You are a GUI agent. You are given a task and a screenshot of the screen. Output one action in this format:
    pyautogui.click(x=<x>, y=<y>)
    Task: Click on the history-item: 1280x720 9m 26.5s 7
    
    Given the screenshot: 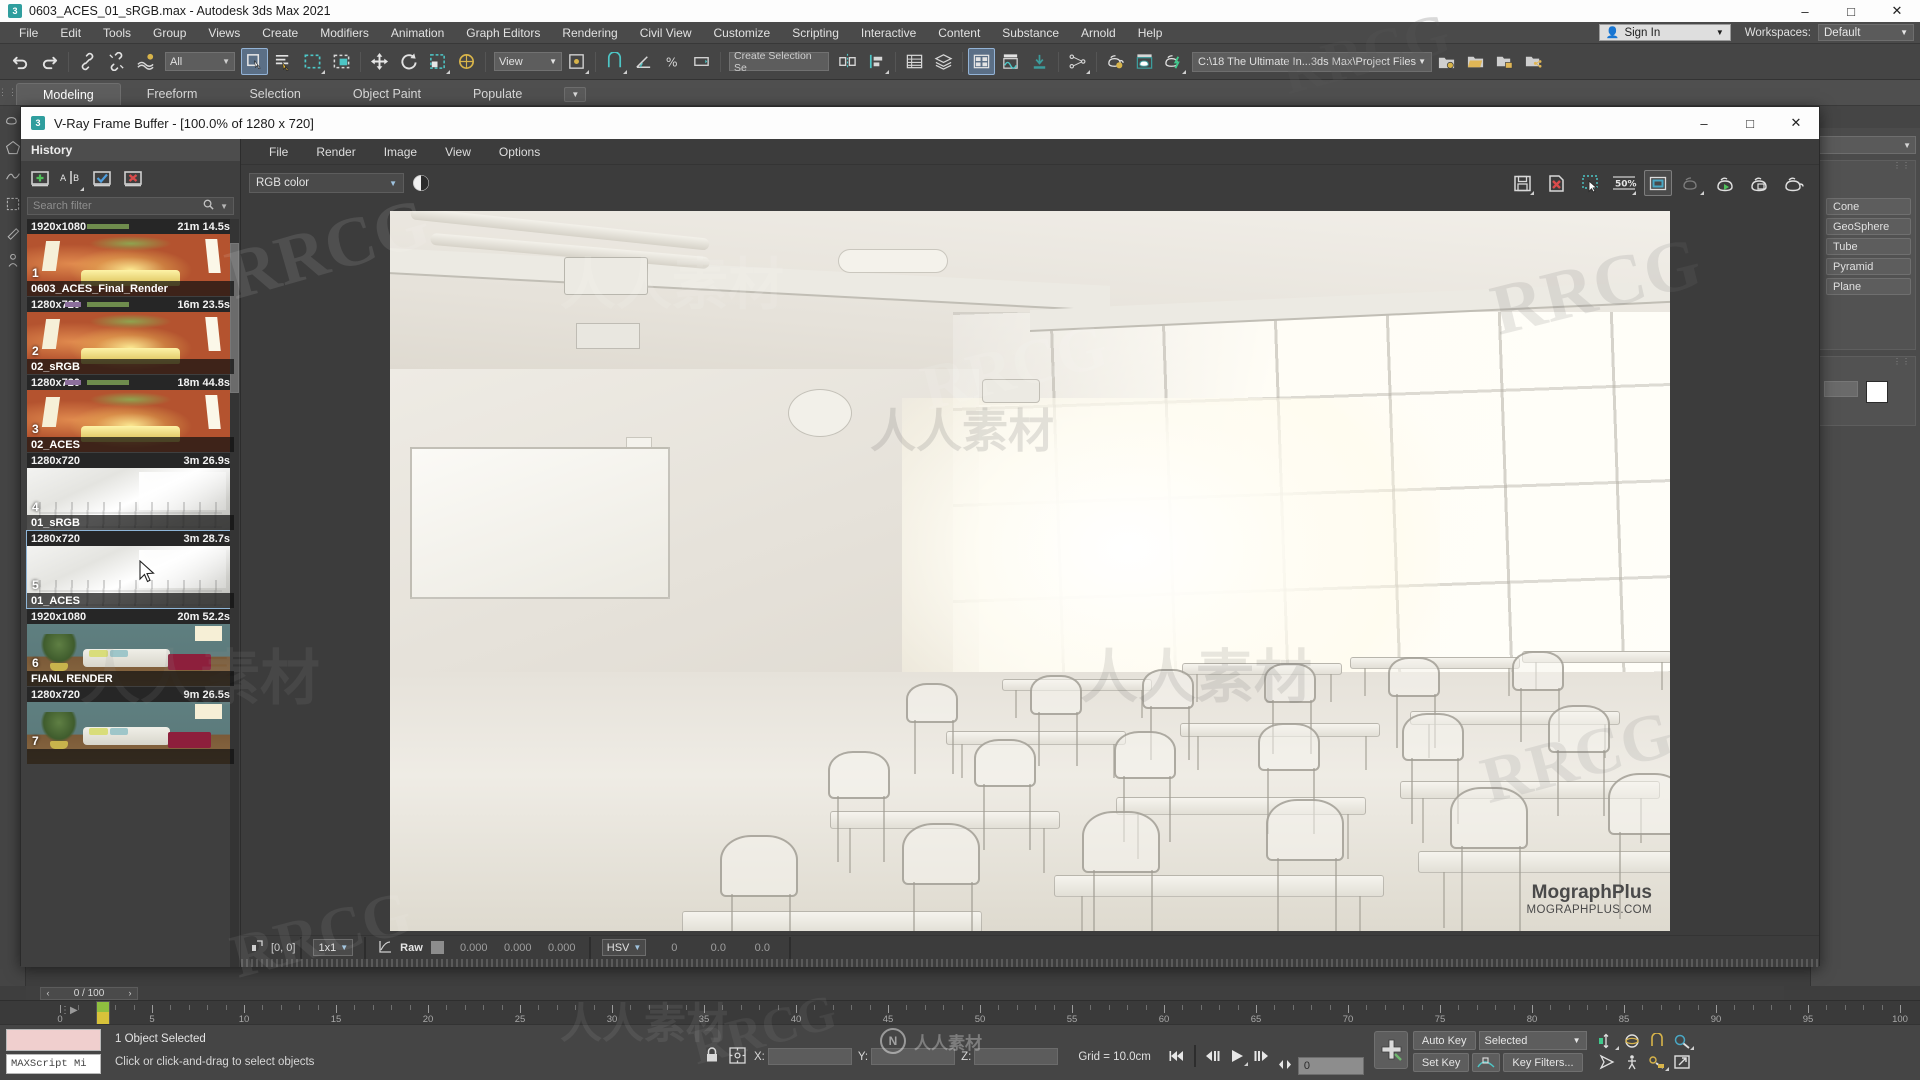 What is the action you would take?
    pyautogui.click(x=130, y=725)
    